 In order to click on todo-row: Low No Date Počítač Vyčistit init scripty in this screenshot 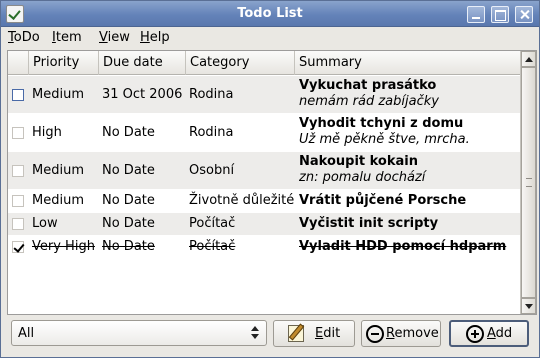, I will do `click(264, 224)`.